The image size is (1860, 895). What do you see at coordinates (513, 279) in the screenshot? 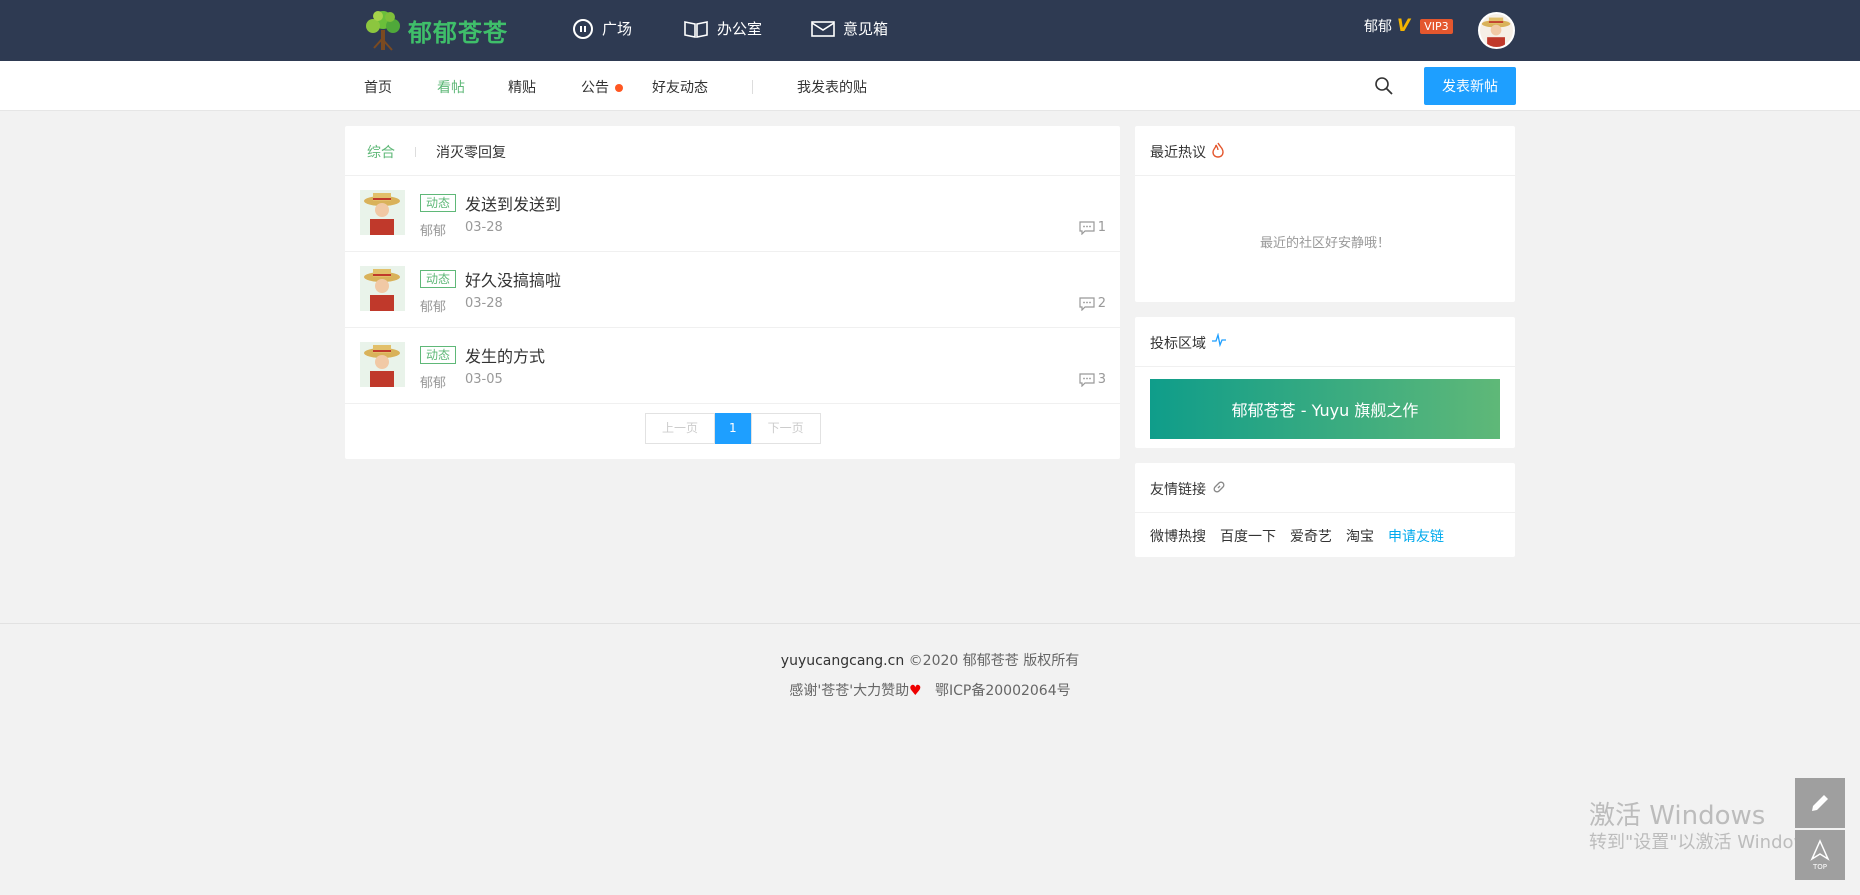
I see `post-title: 好久没搞搞啦` at bounding box center [513, 279].